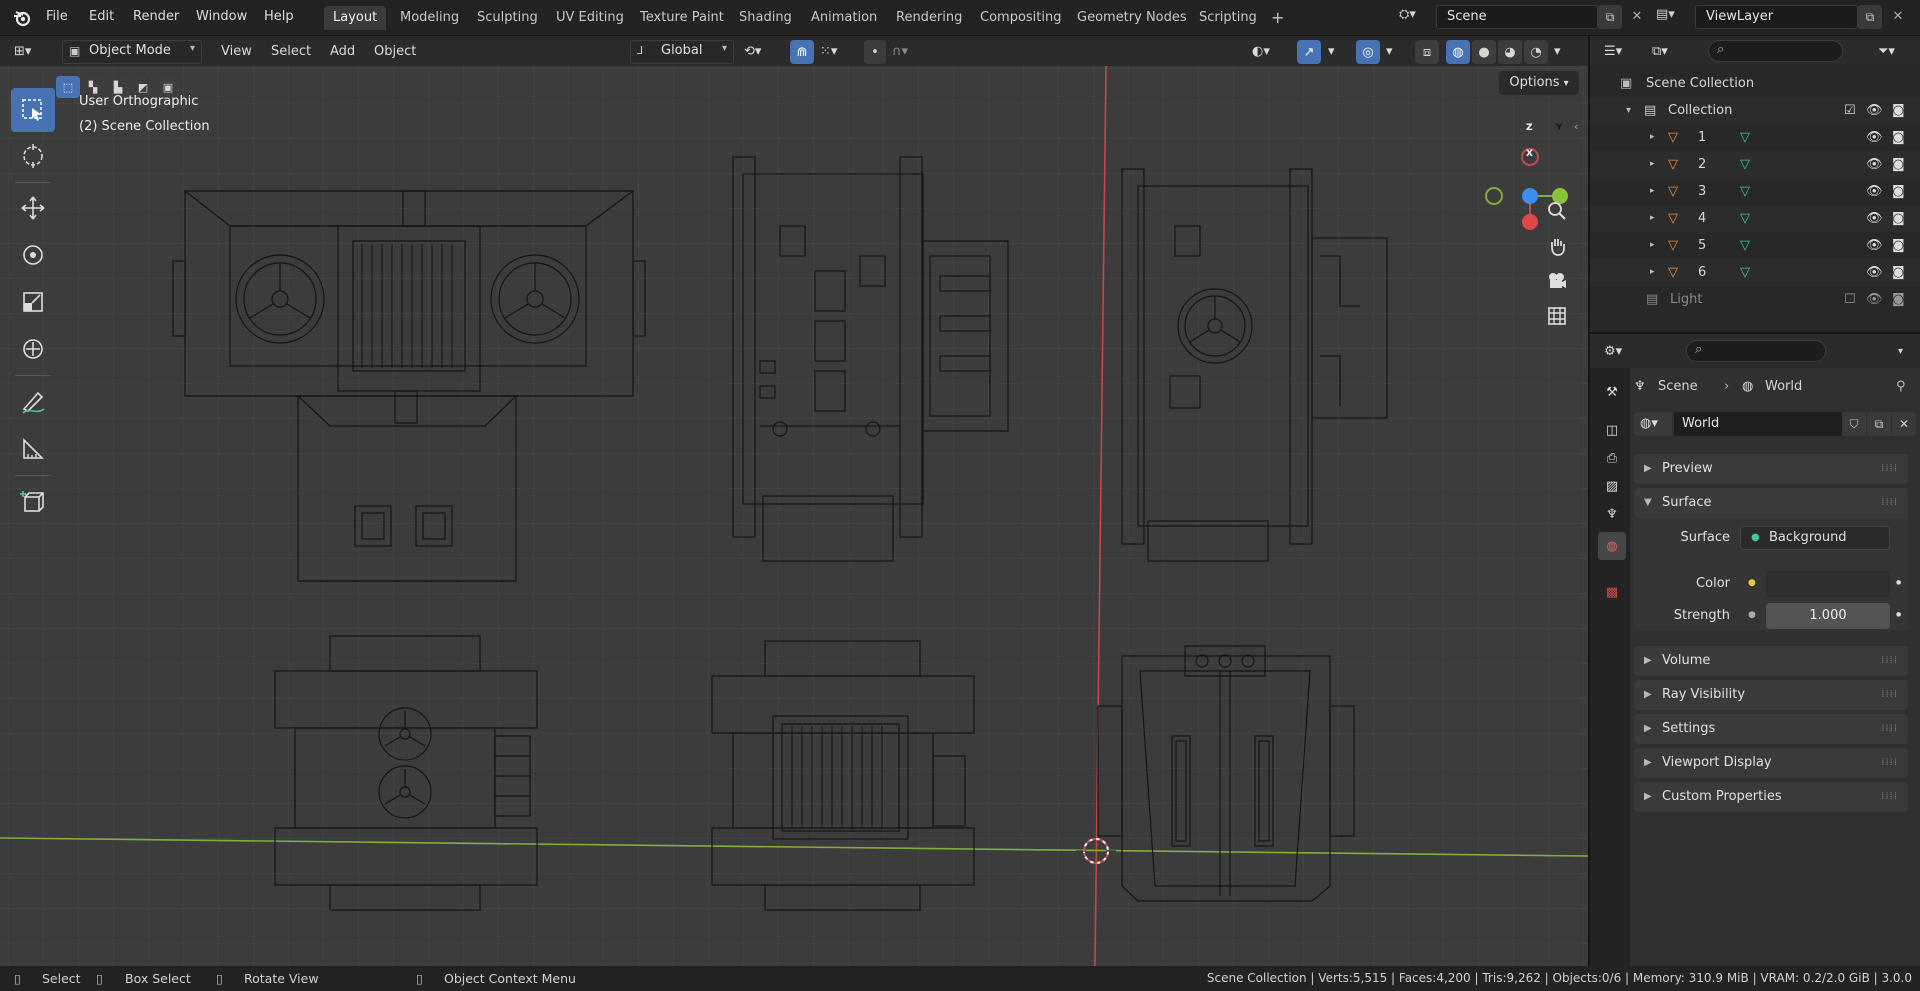 Image resolution: width=1920 pixels, height=991 pixels. What do you see at coordinates (875, 52) in the screenshot?
I see `proportional-edit-icon: •` at bounding box center [875, 52].